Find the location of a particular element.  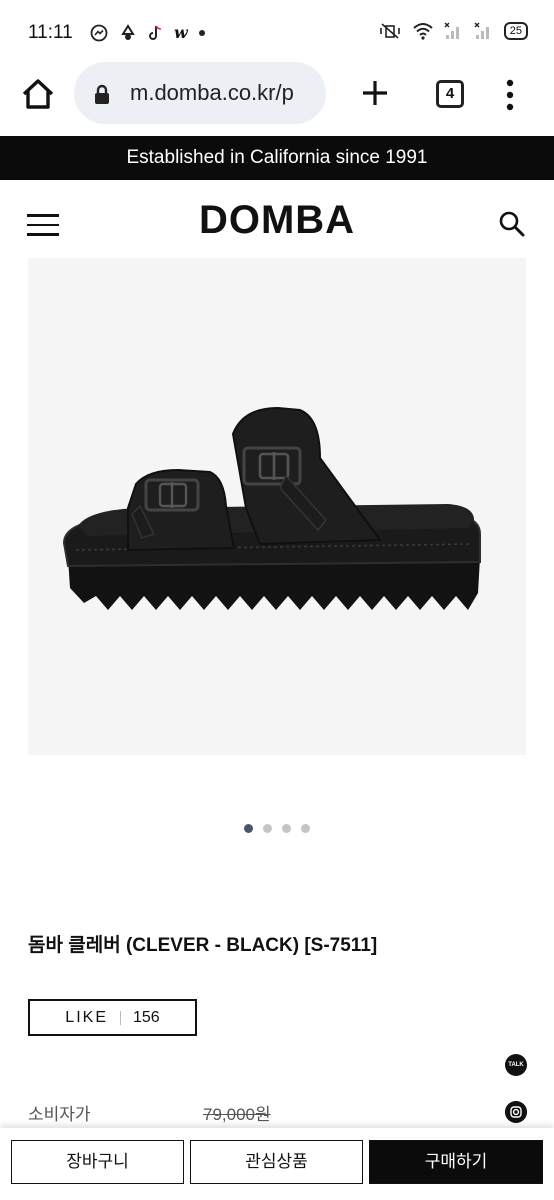

system-status-icons: 25 is located at coordinates (453, 31).